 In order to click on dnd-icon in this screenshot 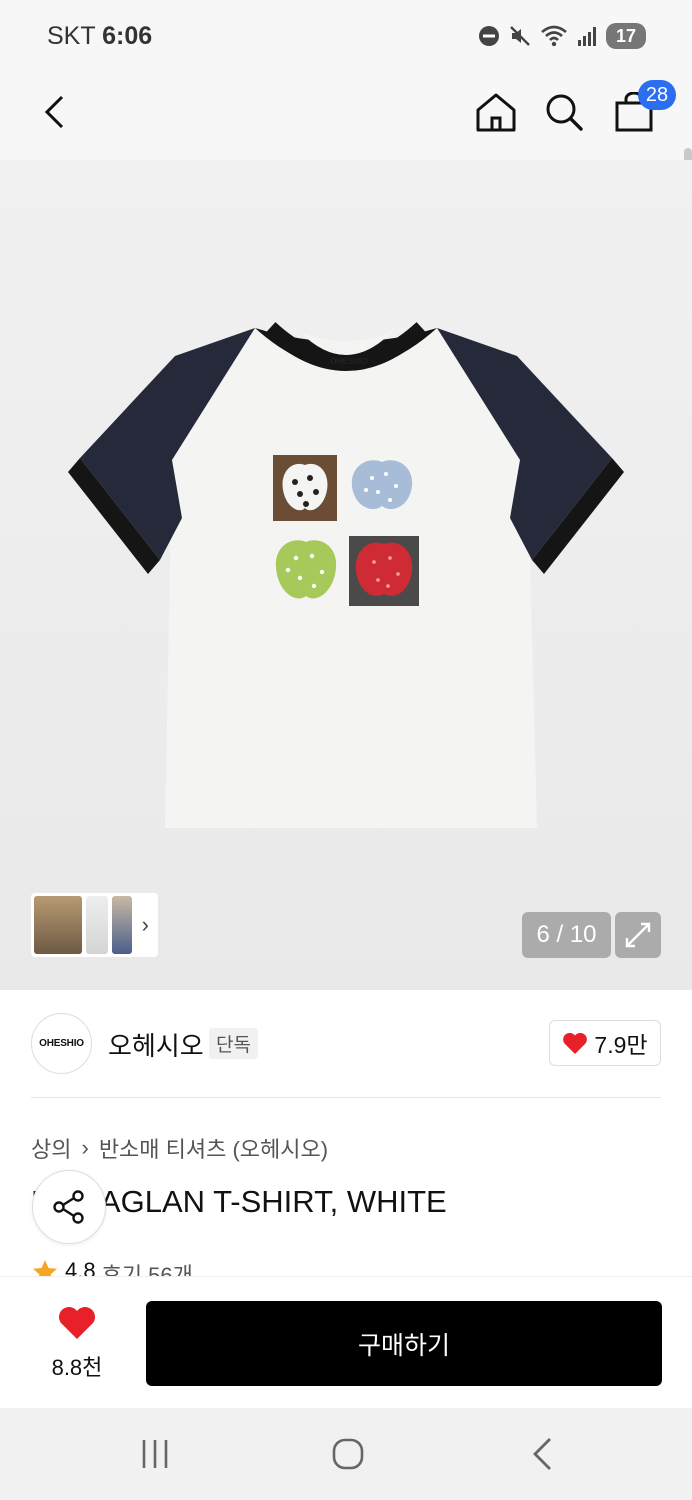, I will do `click(488, 36)`.